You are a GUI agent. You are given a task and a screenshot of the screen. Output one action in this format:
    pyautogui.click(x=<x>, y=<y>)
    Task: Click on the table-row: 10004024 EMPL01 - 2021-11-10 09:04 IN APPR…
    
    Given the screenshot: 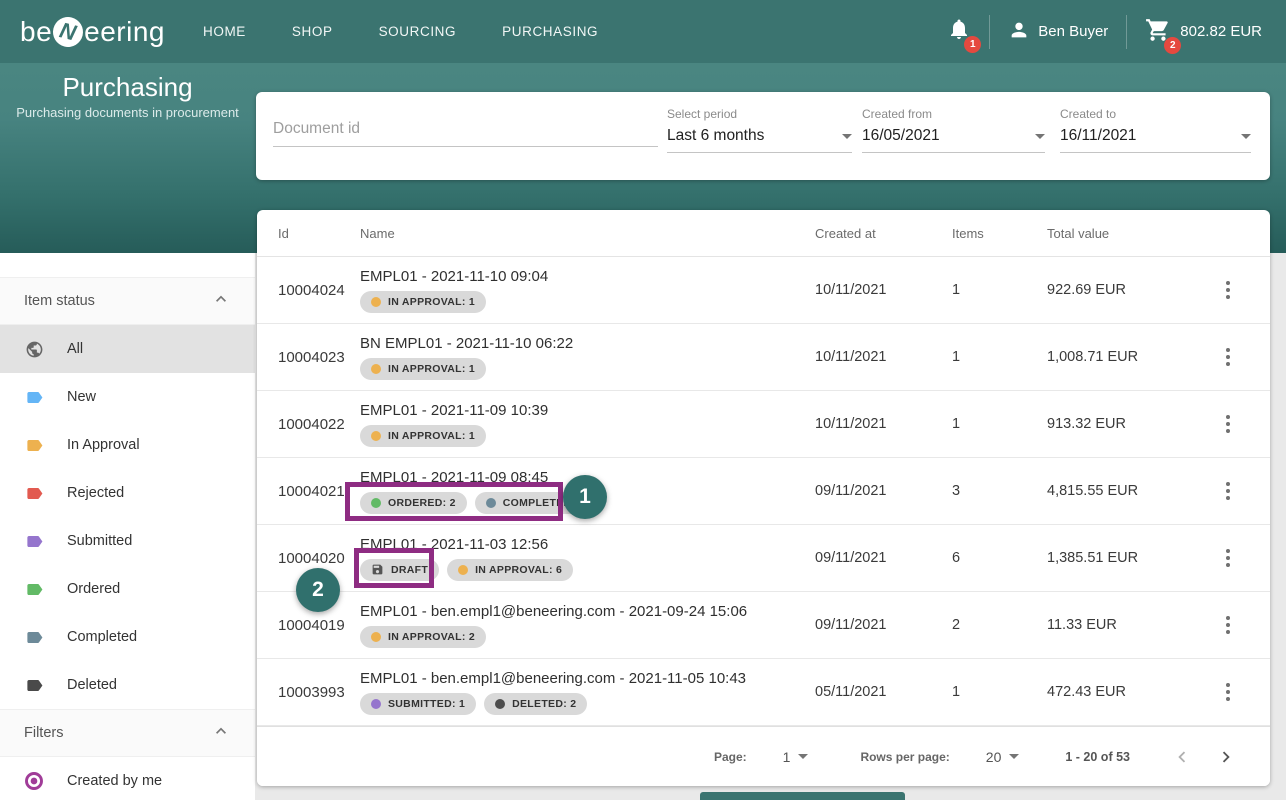 What is the action you would take?
    pyautogui.click(x=763, y=290)
    